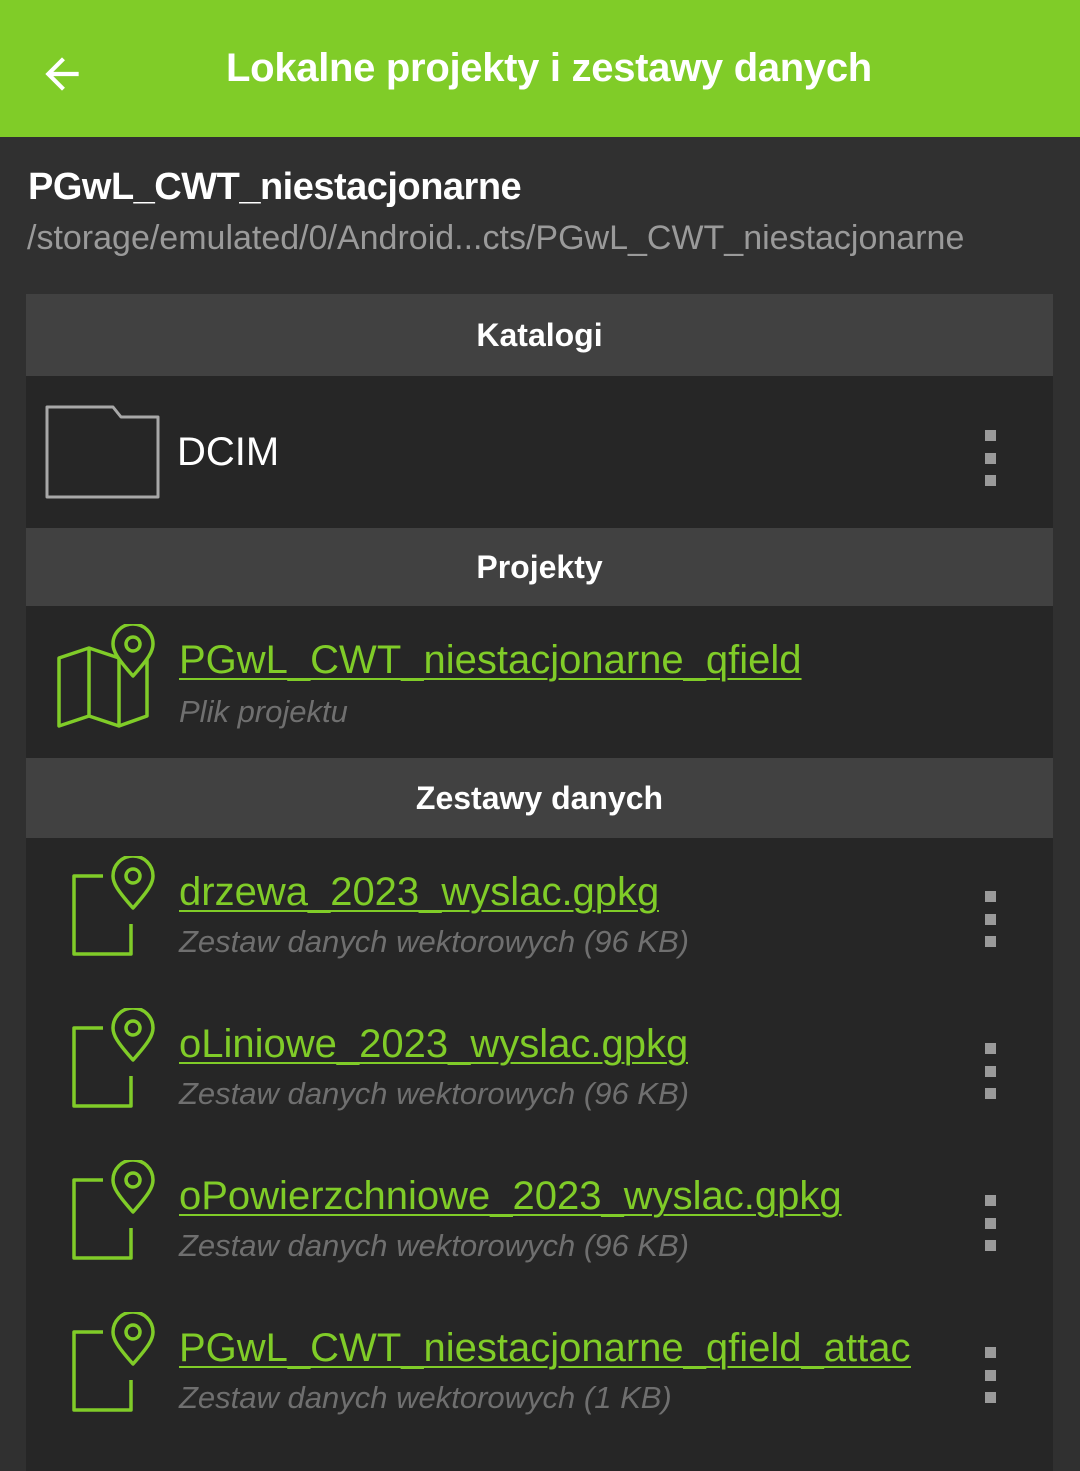 Image resolution: width=1080 pixels, height=1471 pixels. What do you see at coordinates (419, 892) in the screenshot?
I see `dataset-name-link: drzewa_2023_wyslac.gpkg` at bounding box center [419, 892].